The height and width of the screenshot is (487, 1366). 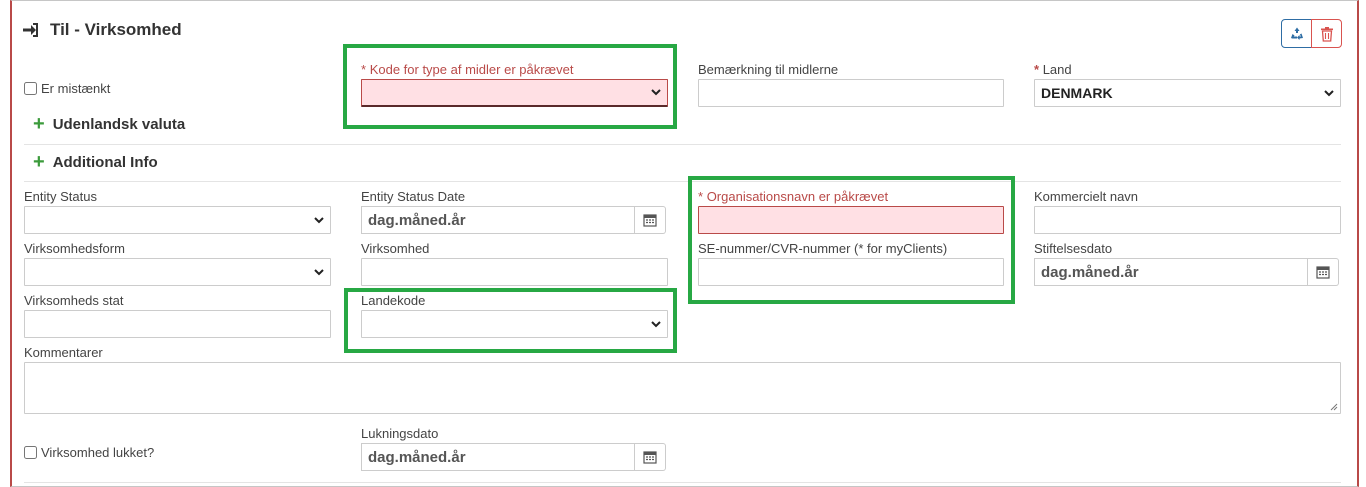 What do you see at coordinates (74, 300) in the screenshot?
I see `virksomheds-stat-label: Virksomheds stat` at bounding box center [74, 300].